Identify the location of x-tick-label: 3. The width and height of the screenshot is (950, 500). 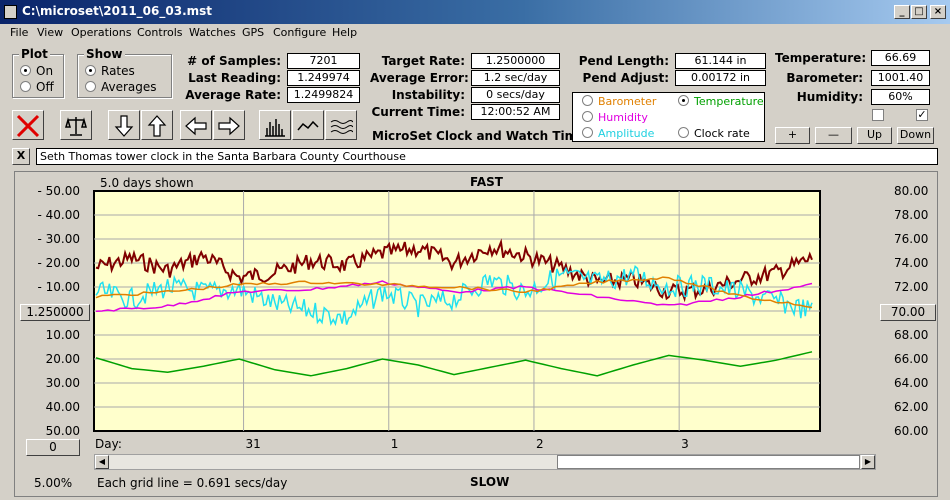
(685, 444).